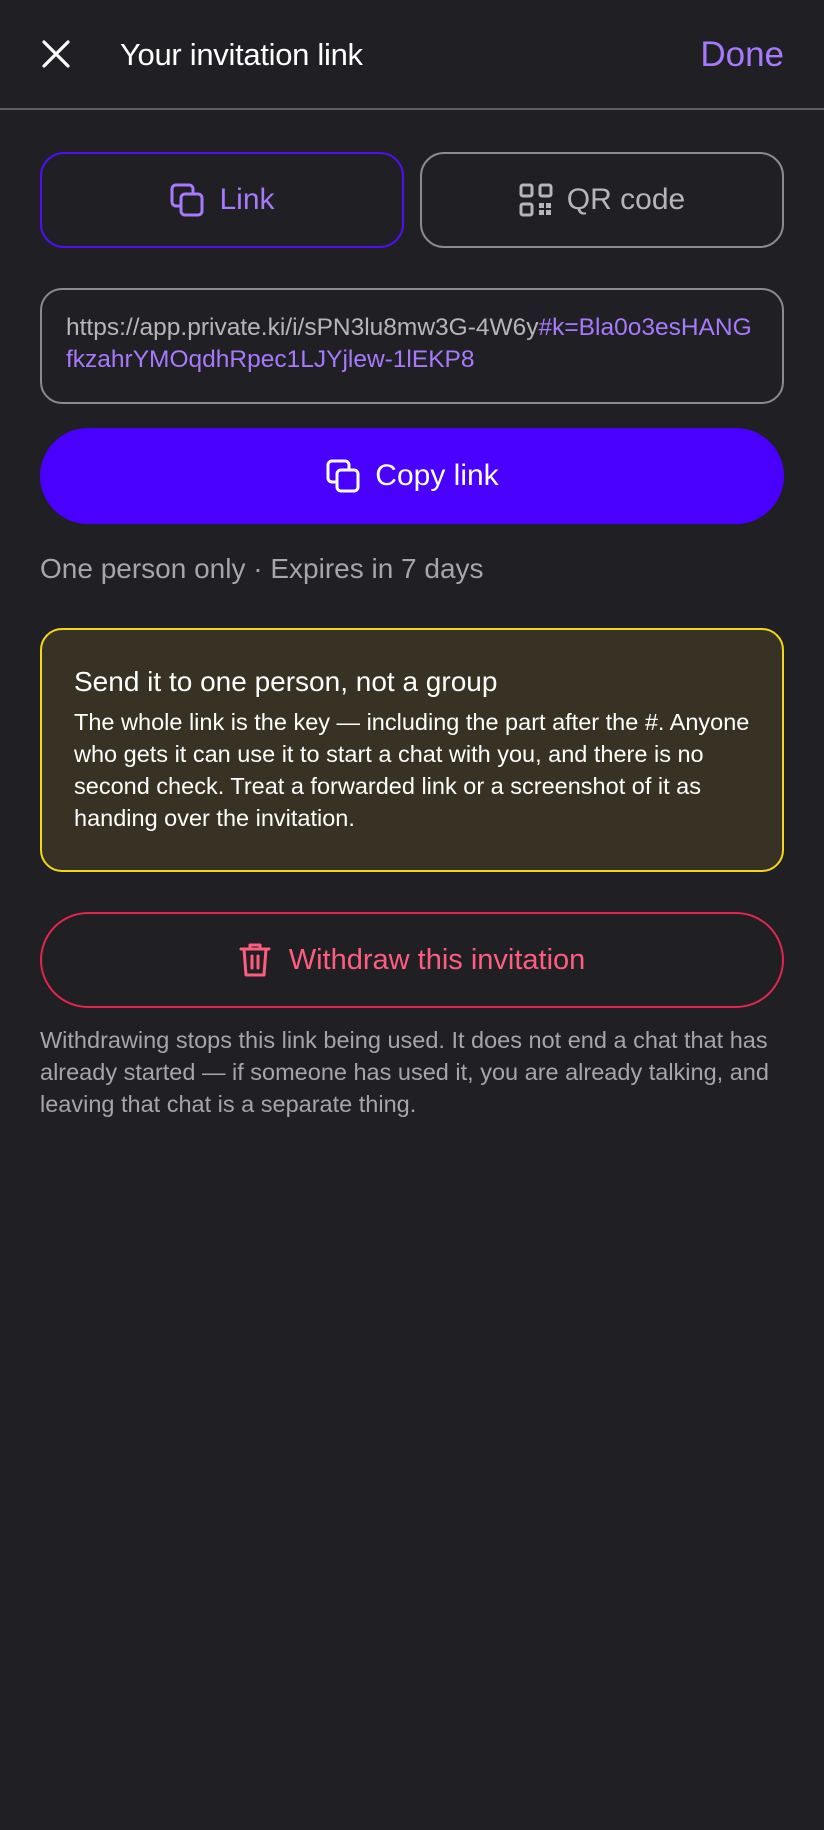 The height and width of the screenshot is (1830, 824). Describe the element at coordinates (626, 199) in the screenshot. I see `tab-qr-label: QR code` at that location.